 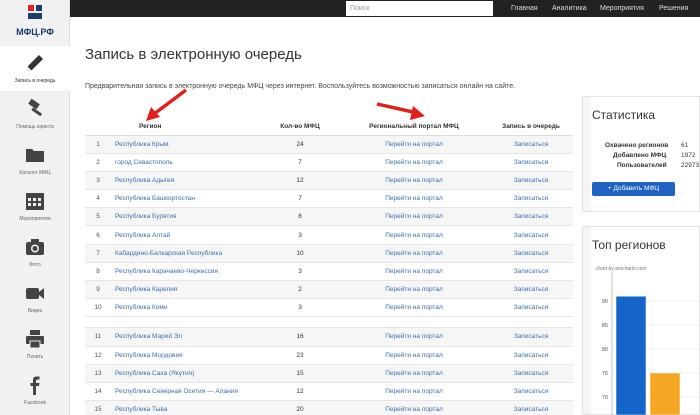 What do you see at coordinates (186, 355) in the screenshot?
I see `region-link: Республика Мордовия` at bounding box center [186, 355].